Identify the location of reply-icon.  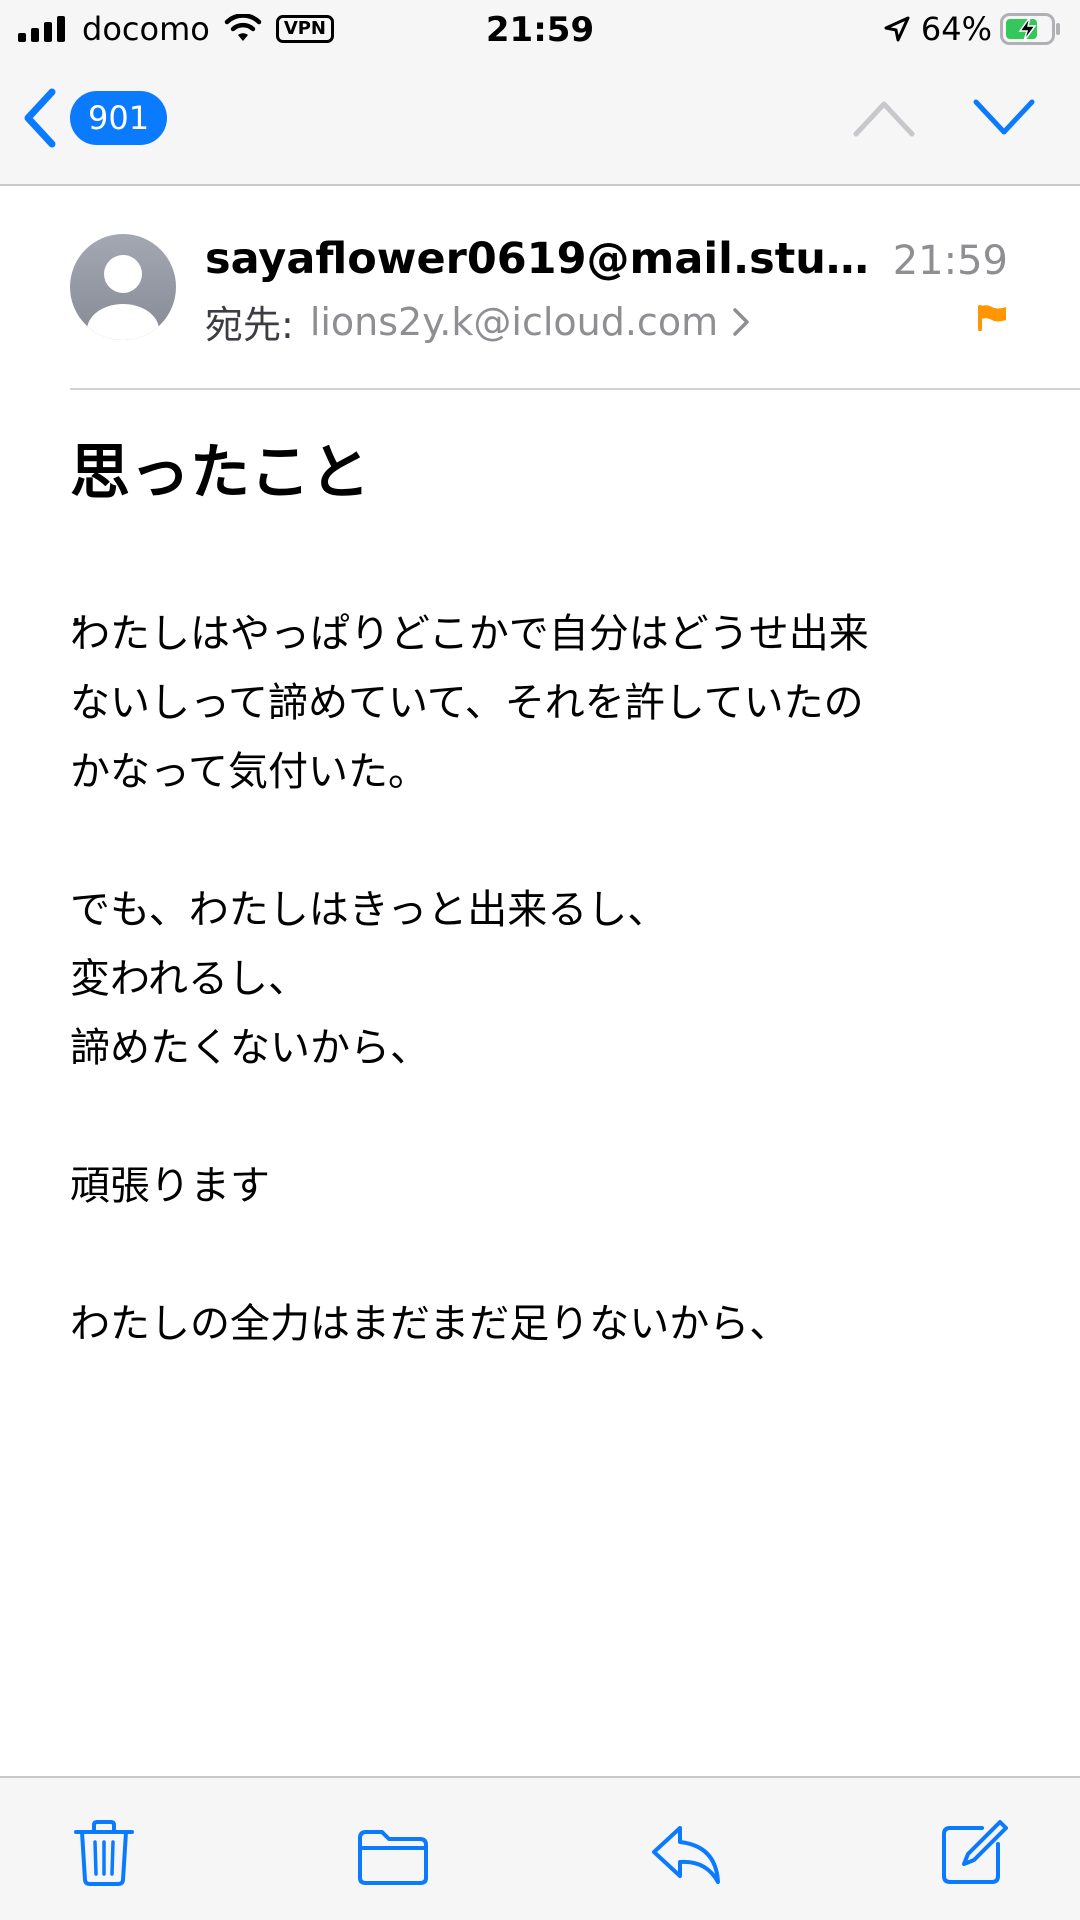
(686, 1855).